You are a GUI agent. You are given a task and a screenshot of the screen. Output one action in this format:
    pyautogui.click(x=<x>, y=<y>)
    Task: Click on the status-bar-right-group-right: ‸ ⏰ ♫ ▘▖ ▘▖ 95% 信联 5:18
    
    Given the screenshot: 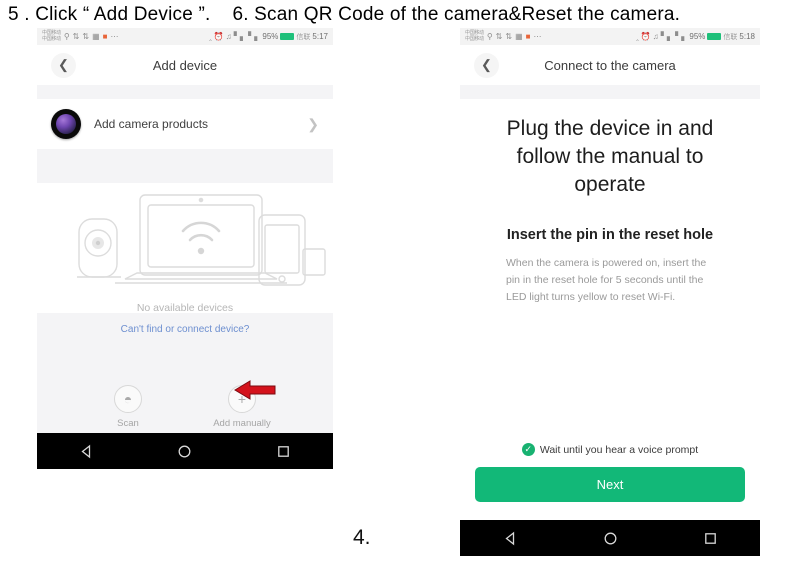 What is the action you would take?
    pyautogui.click(x=695, y=37)
    